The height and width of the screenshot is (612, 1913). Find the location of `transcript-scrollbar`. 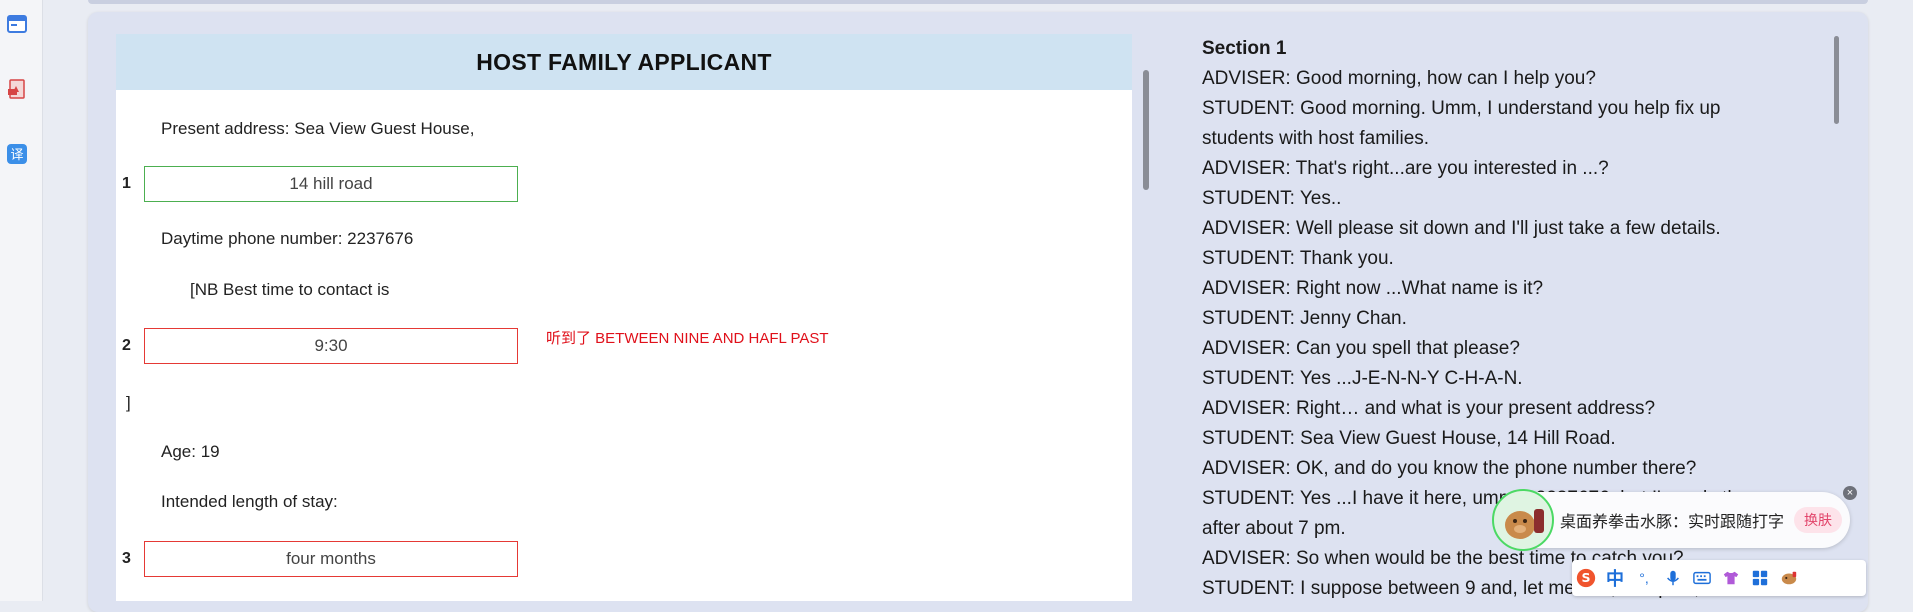

transcript-scrollbar is located at coordinates (1836, 80).